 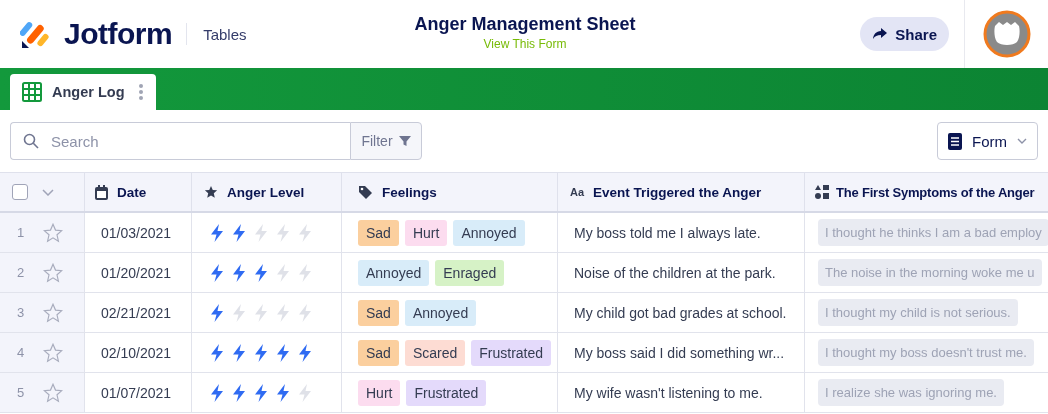 I want to click on date-cell: 01/03/2021, so click(x=136, y=232).